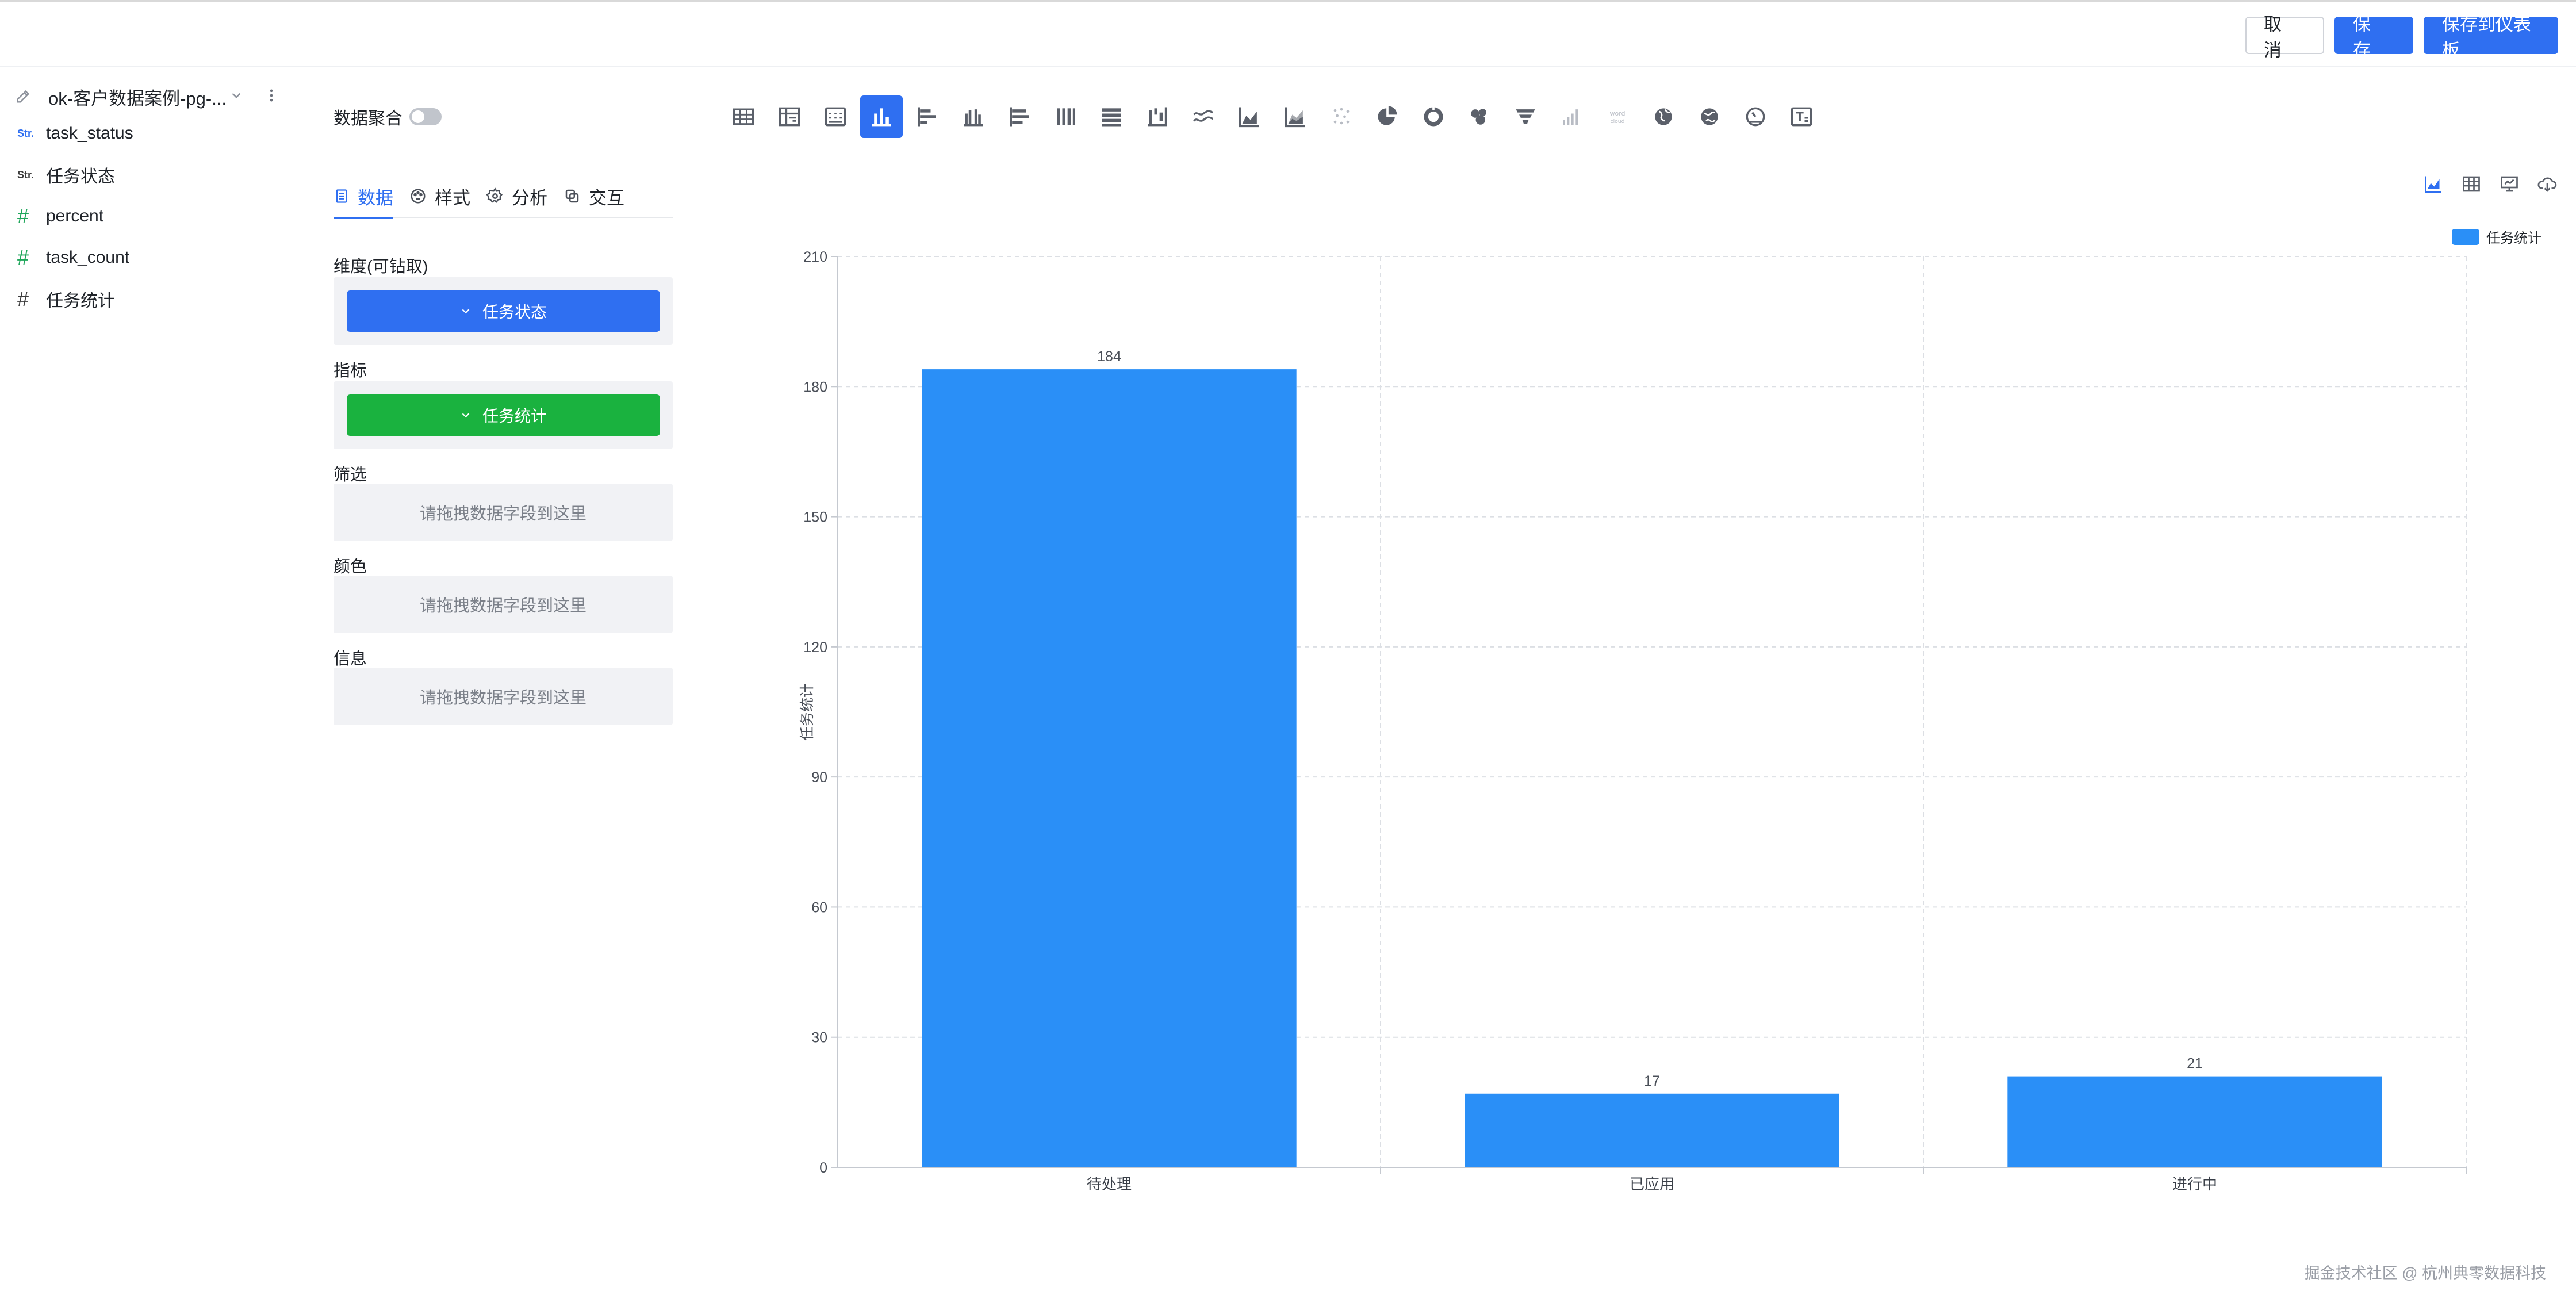  I want to click on field-item: Str. 任务状态, so click(66, 175).